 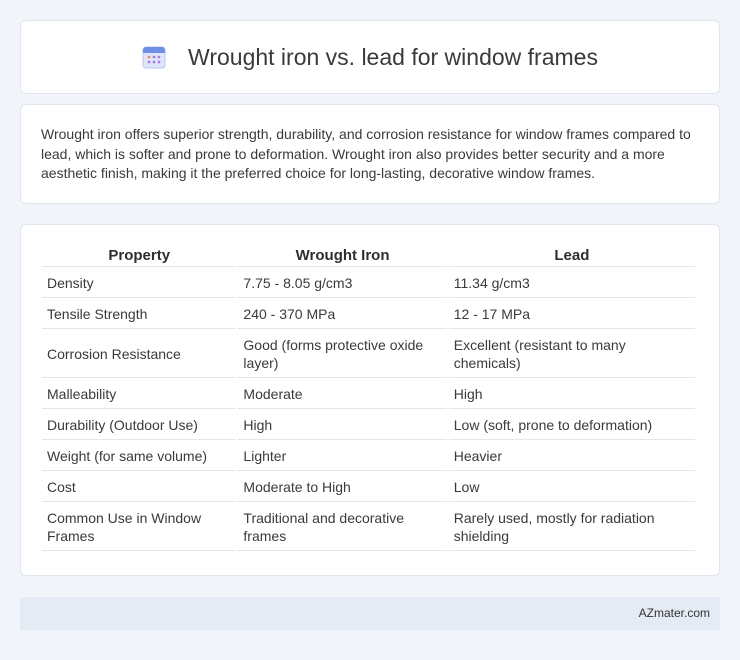 What do you see at coordinates (393, 56) in the screenshot?
I see `page-title: Wrought iron vs. lead for window frames` at bounding box center [393, 56].